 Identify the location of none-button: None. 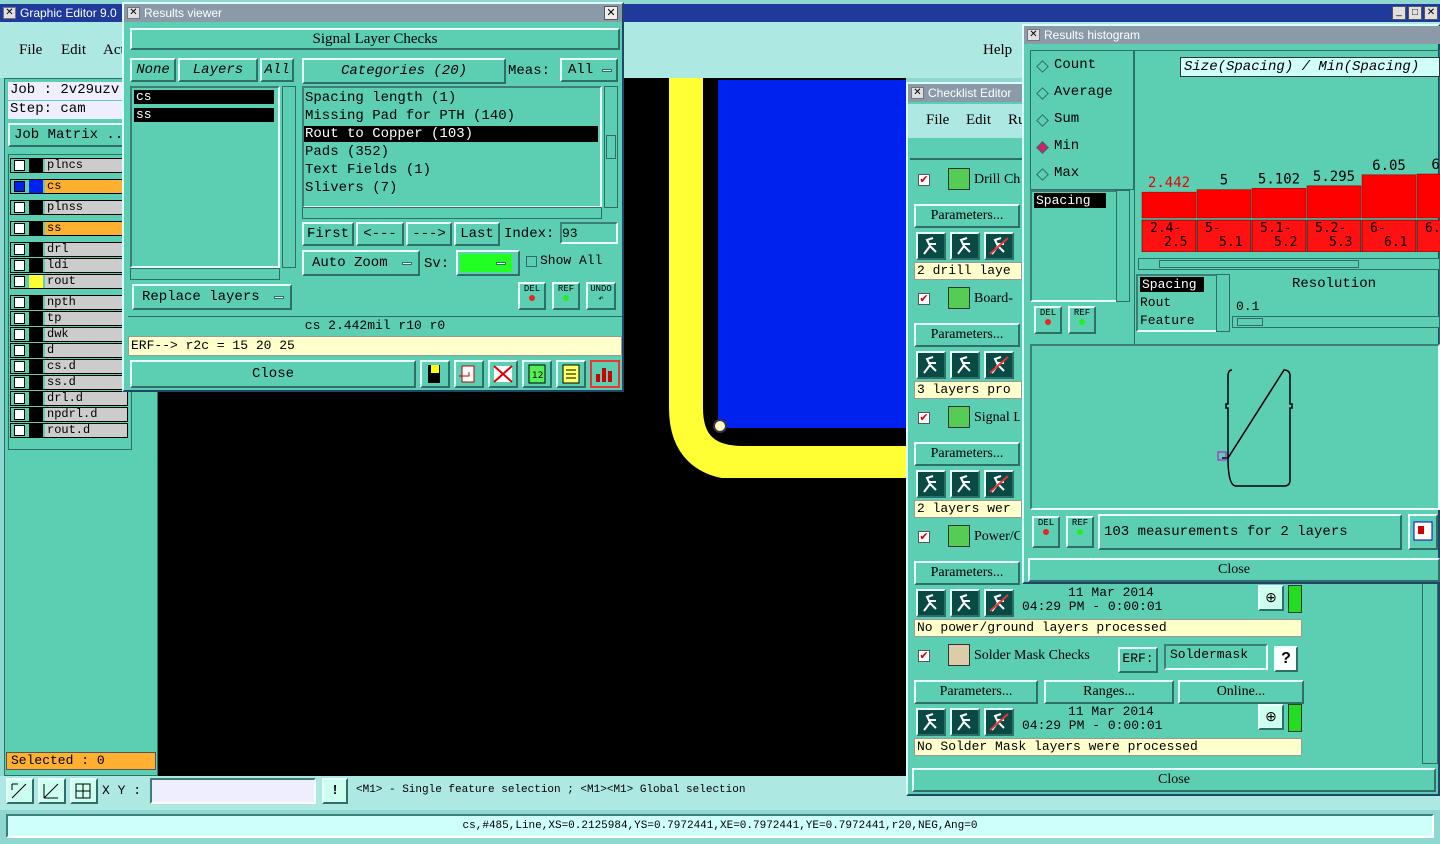
(153, 70).